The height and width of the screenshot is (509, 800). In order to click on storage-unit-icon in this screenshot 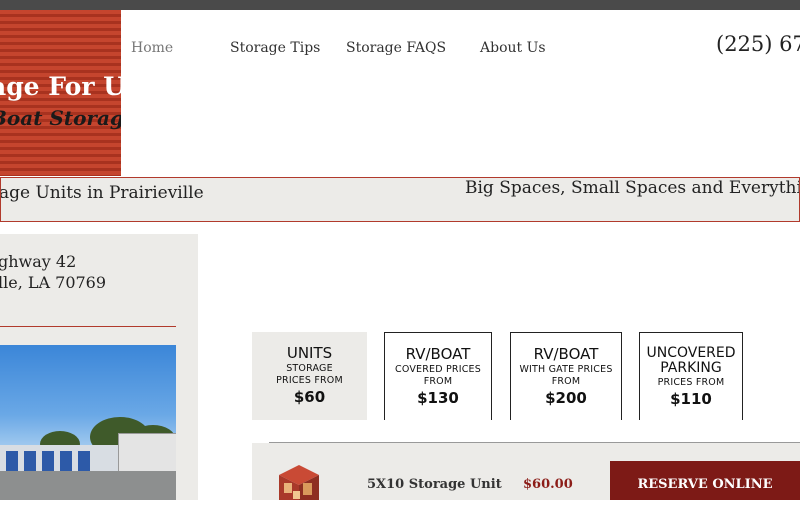, I will do `click(299, 482)`.